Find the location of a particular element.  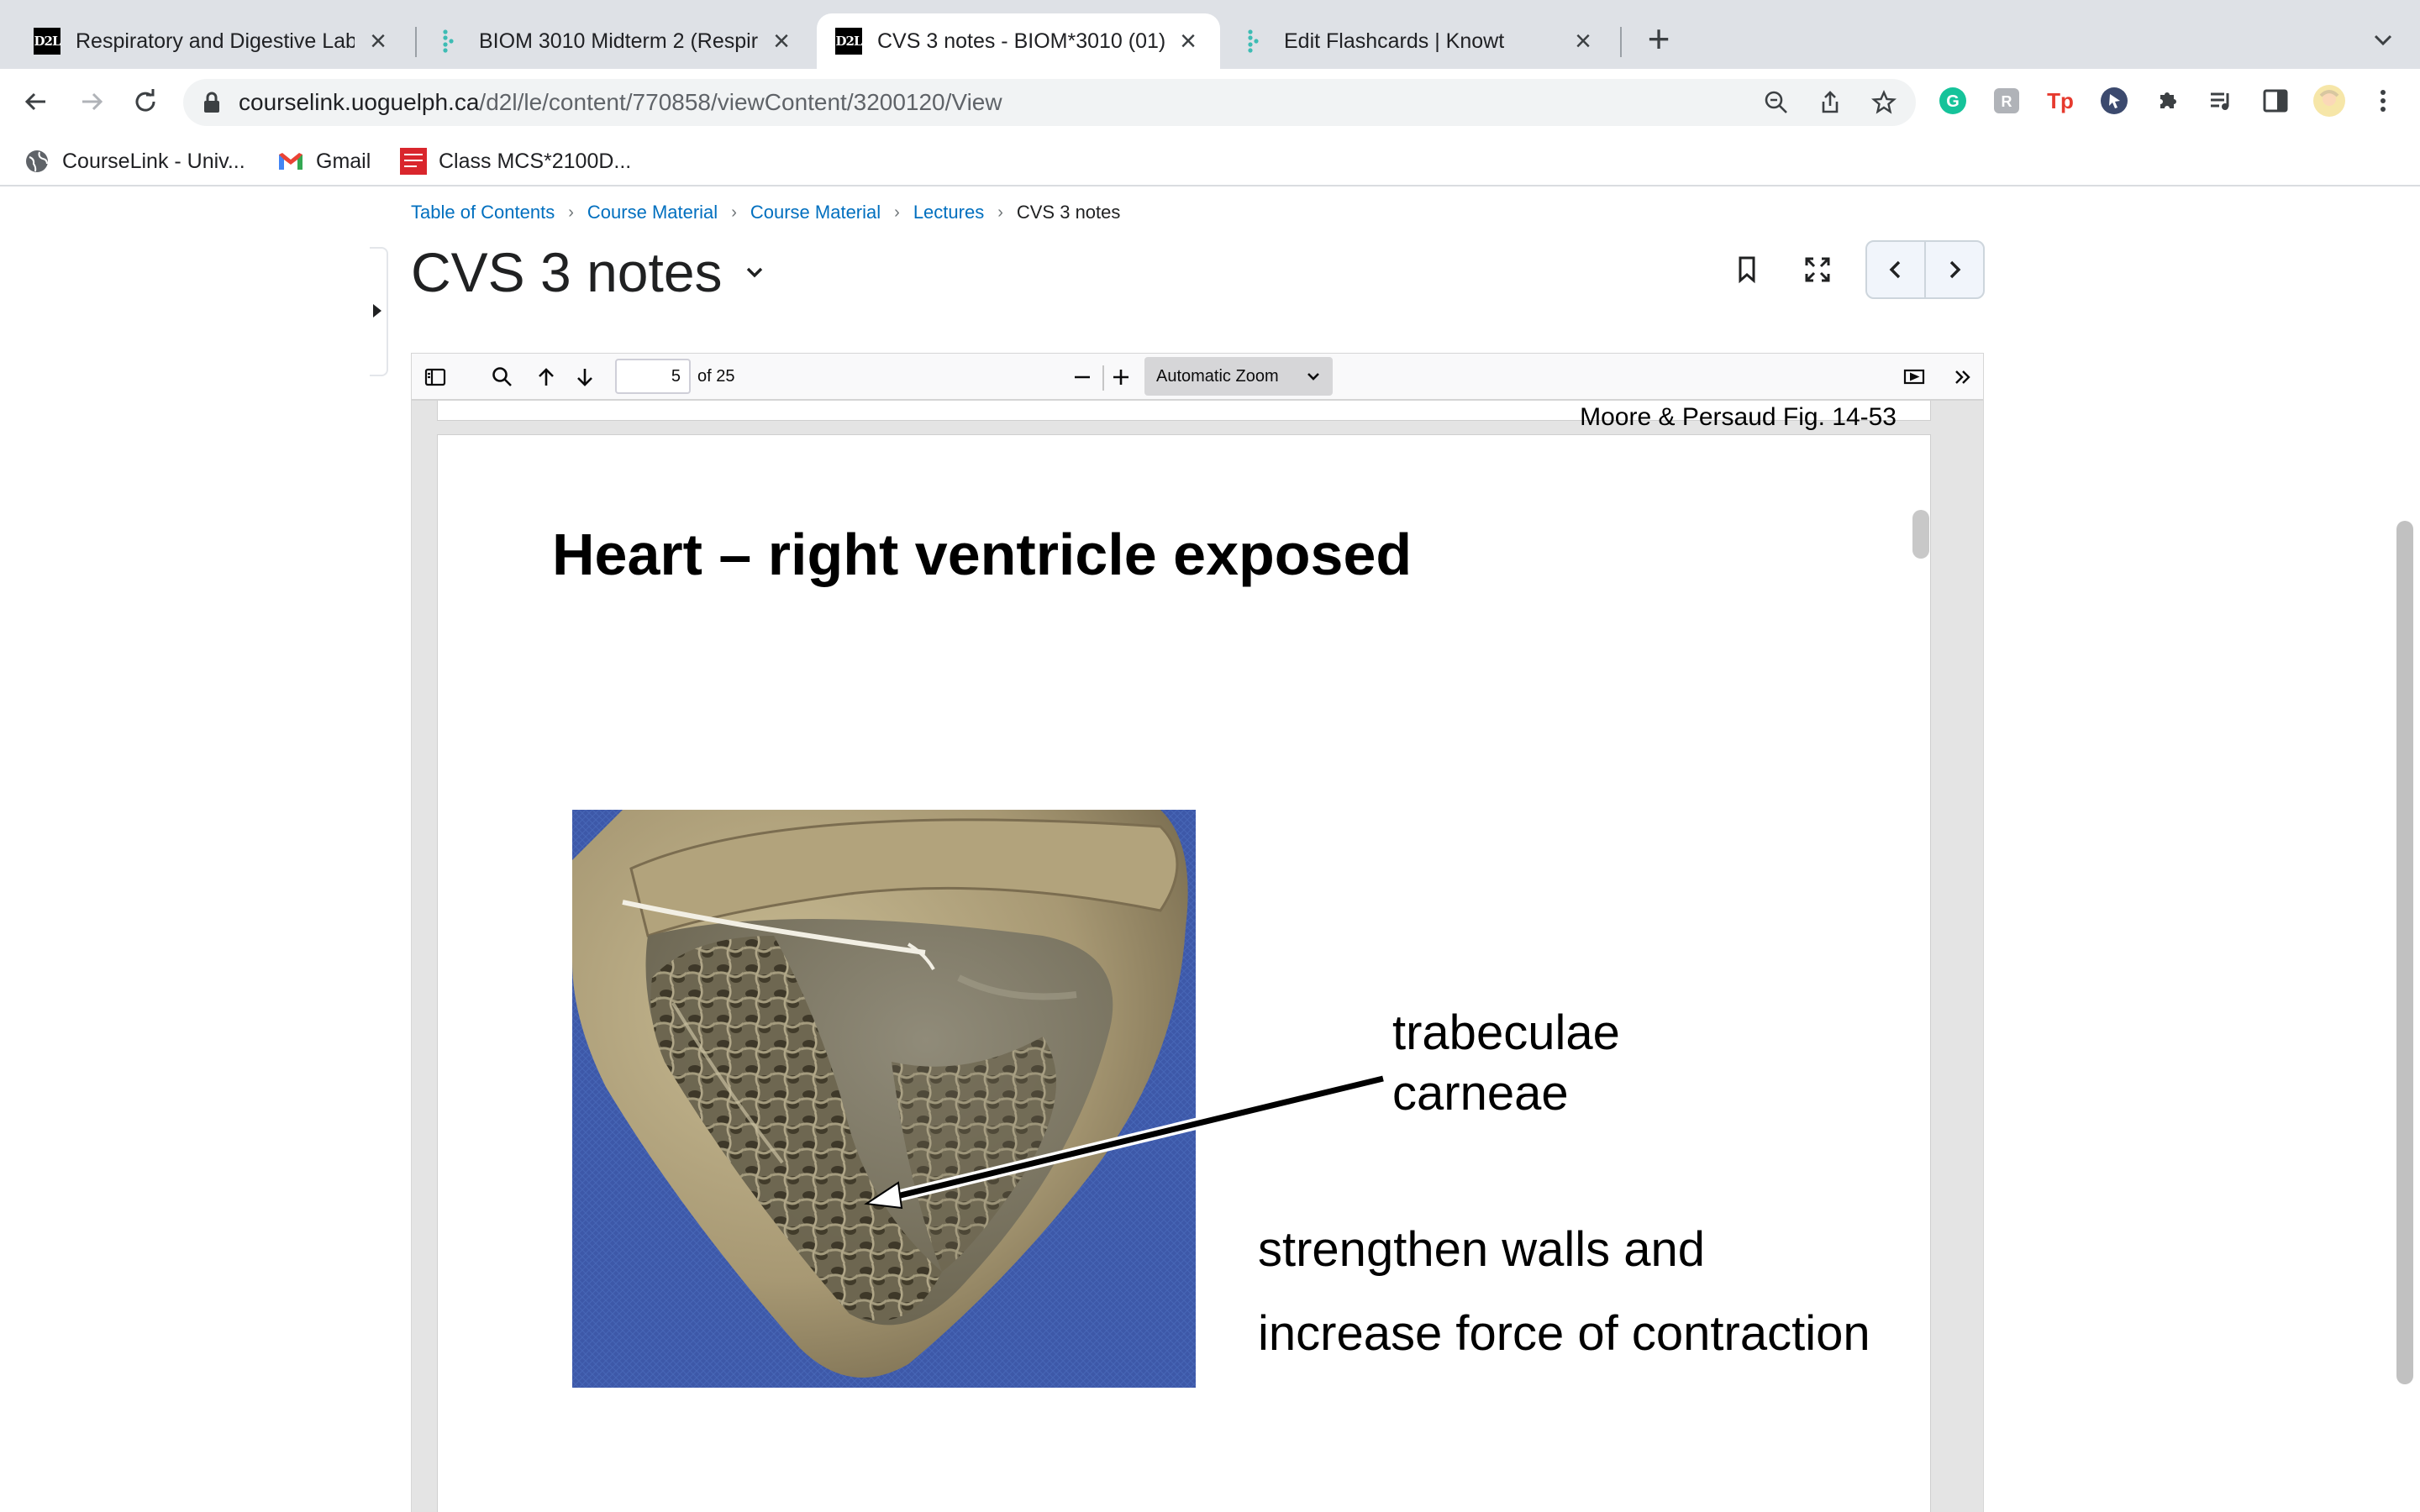

tp-extension-icon: Tp is located at coordinates (2060, 101).